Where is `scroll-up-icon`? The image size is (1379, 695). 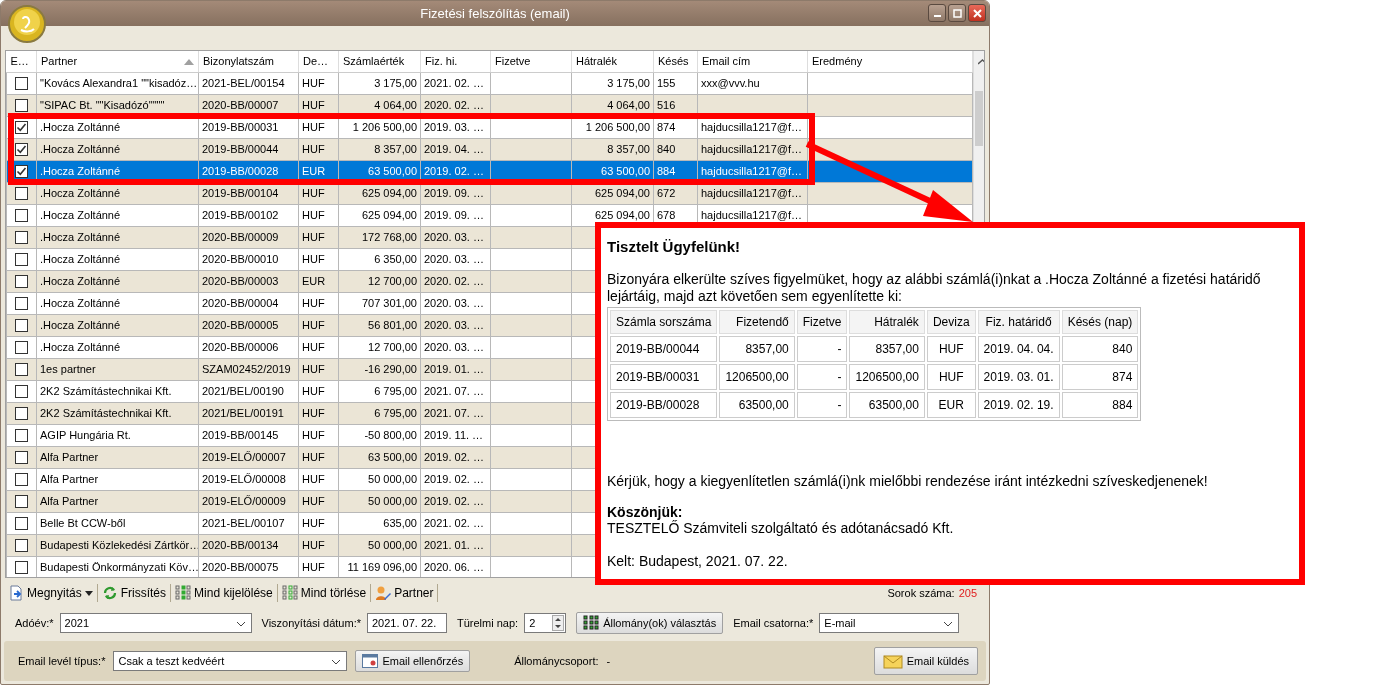 scroll-up-icon is located at coordinates (981, 61).